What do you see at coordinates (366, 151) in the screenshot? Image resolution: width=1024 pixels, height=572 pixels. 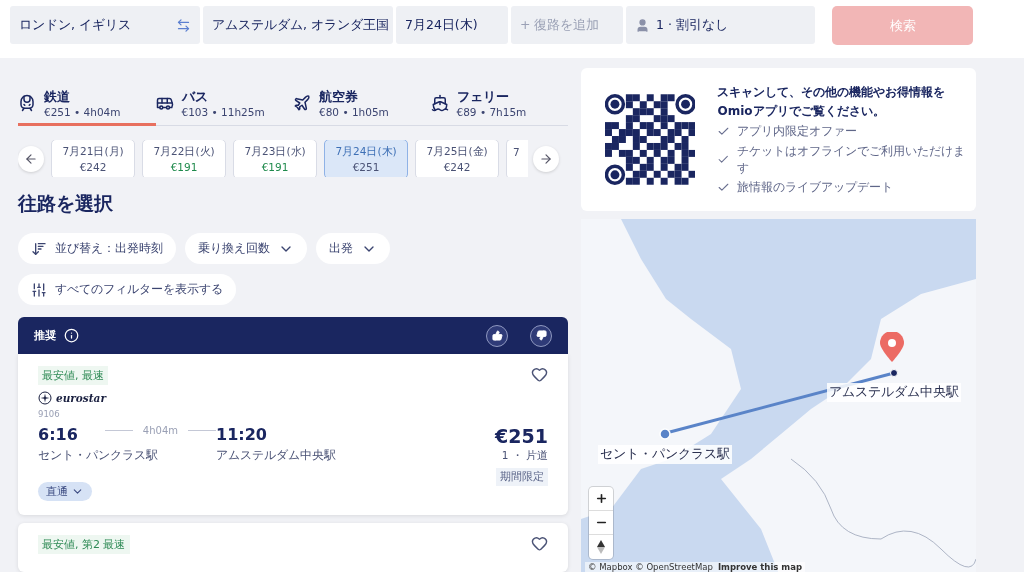 I see `date-label: 7月24日(木)` at bounding box center [366, 151].